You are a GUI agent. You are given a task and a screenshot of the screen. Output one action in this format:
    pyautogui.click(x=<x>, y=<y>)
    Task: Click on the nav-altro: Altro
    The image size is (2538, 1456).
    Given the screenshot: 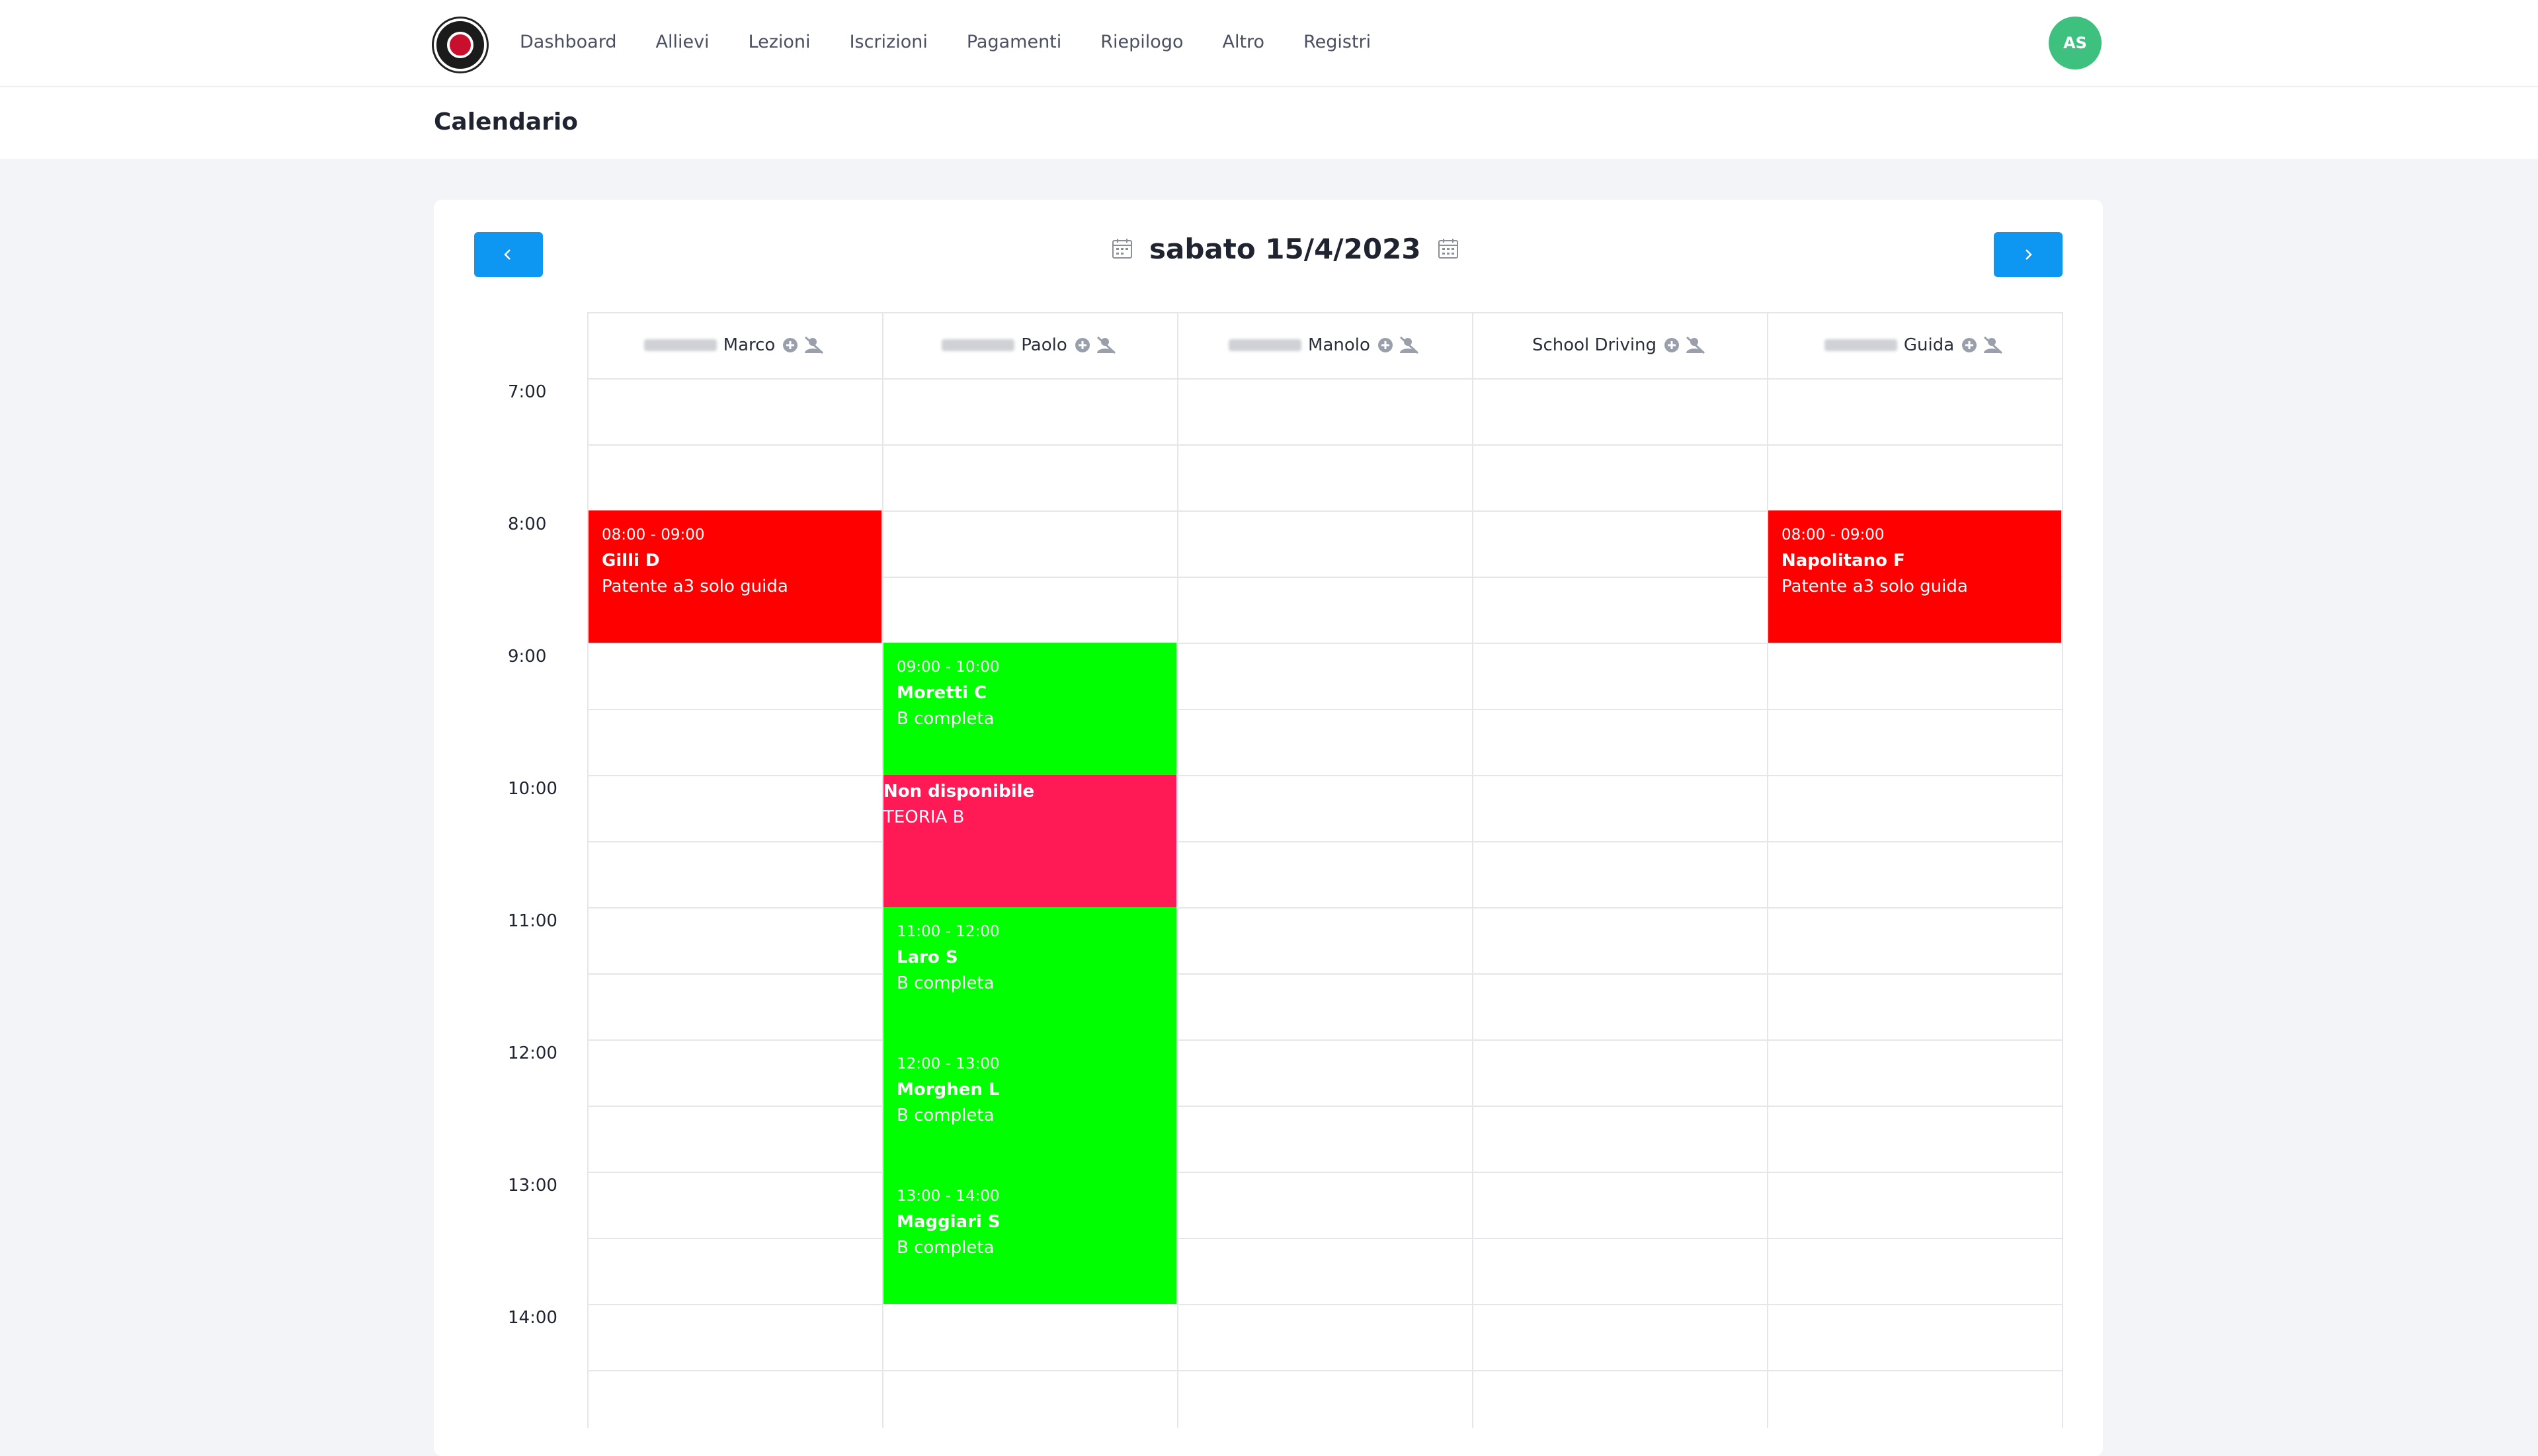 What is the action you would take?
    pyautogui.click(x=1243, y=42)
    